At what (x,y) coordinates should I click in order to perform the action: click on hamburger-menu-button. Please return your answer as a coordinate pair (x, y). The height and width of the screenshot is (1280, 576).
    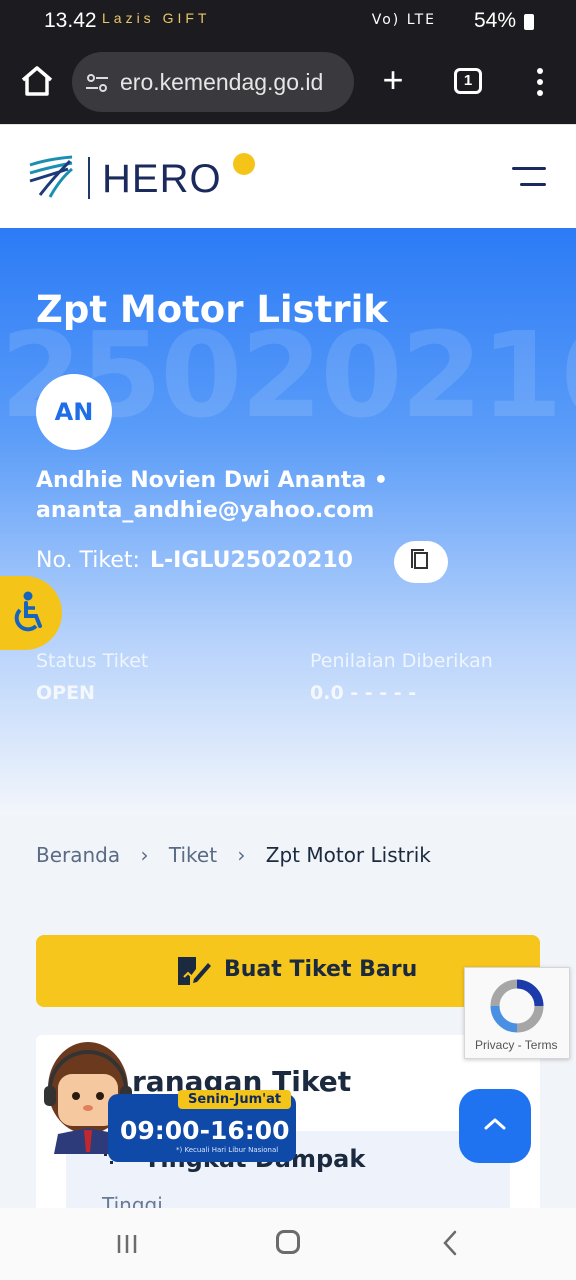
    Looking at the image, I should click on (529, 179).